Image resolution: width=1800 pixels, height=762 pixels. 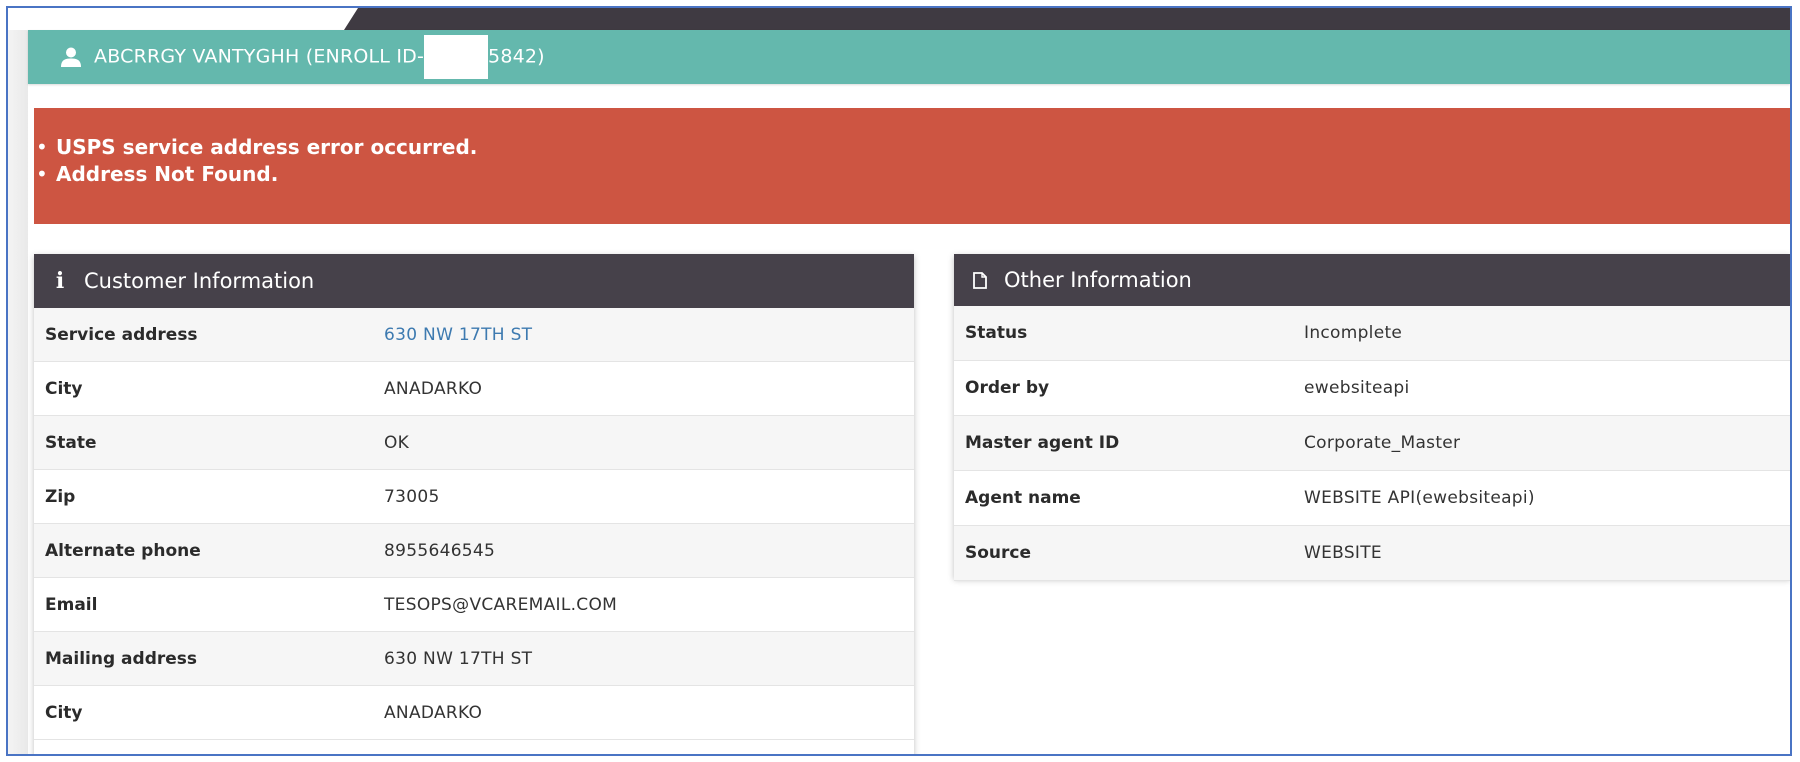 What do you see at coordinates (121, 334) in the screenshot?
I see `row-label: Service address` at bounding box center [121, 334].